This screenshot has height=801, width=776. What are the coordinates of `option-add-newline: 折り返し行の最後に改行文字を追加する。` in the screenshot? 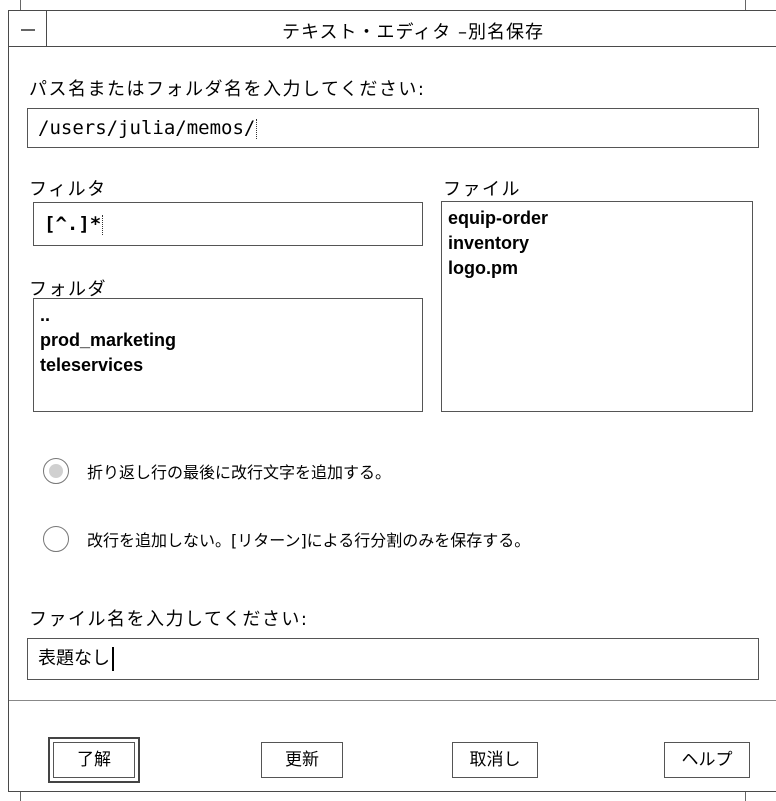 It's located at (217, 471).